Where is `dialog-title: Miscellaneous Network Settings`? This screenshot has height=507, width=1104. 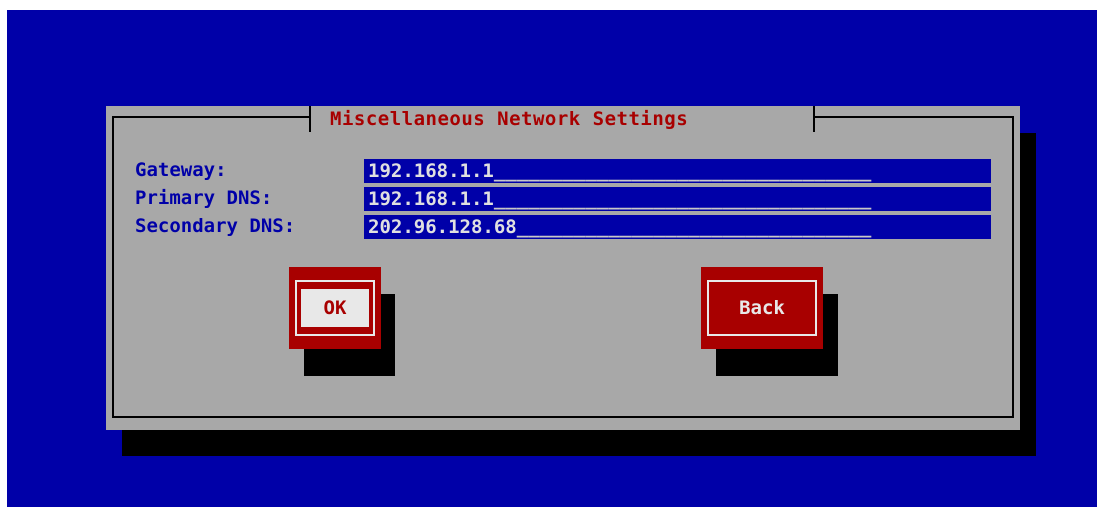
dialog-title: Miscellaneous Network Settings is located at coordinates (509, 119).